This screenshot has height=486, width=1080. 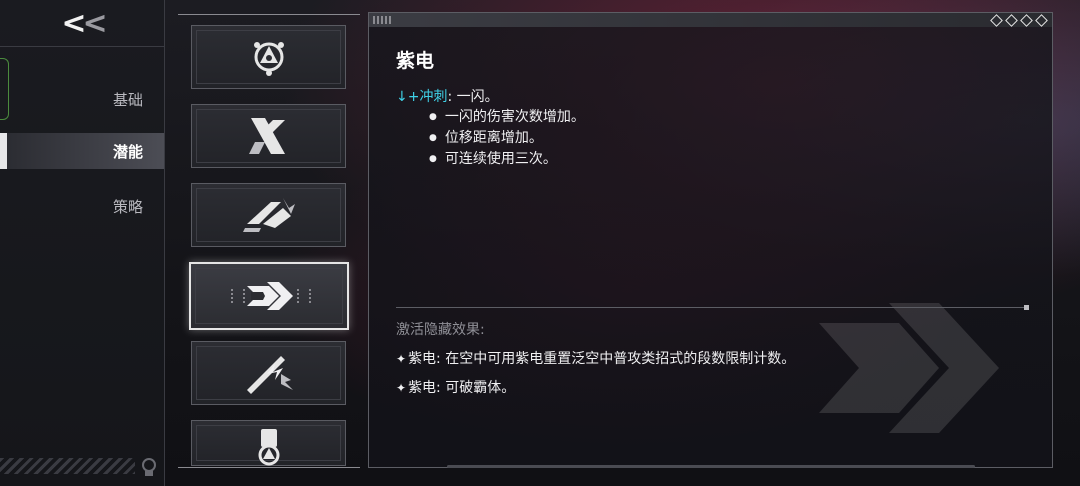 What do you see at coordinates (269, 14) in the screenshot?
I see `list-top-line` at bounding box center [269, 14].